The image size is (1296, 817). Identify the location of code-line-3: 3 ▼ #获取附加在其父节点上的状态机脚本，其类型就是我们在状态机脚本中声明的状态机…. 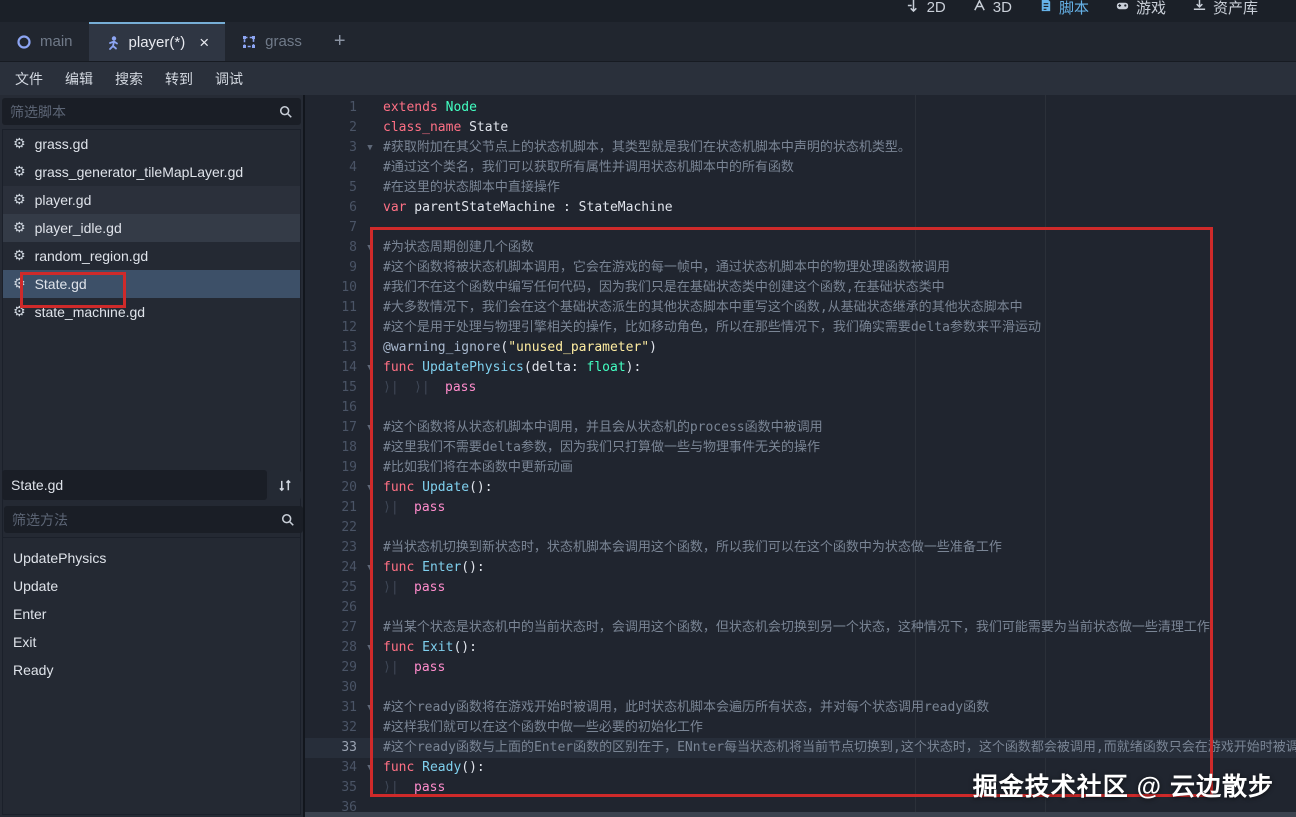
(800, 148).